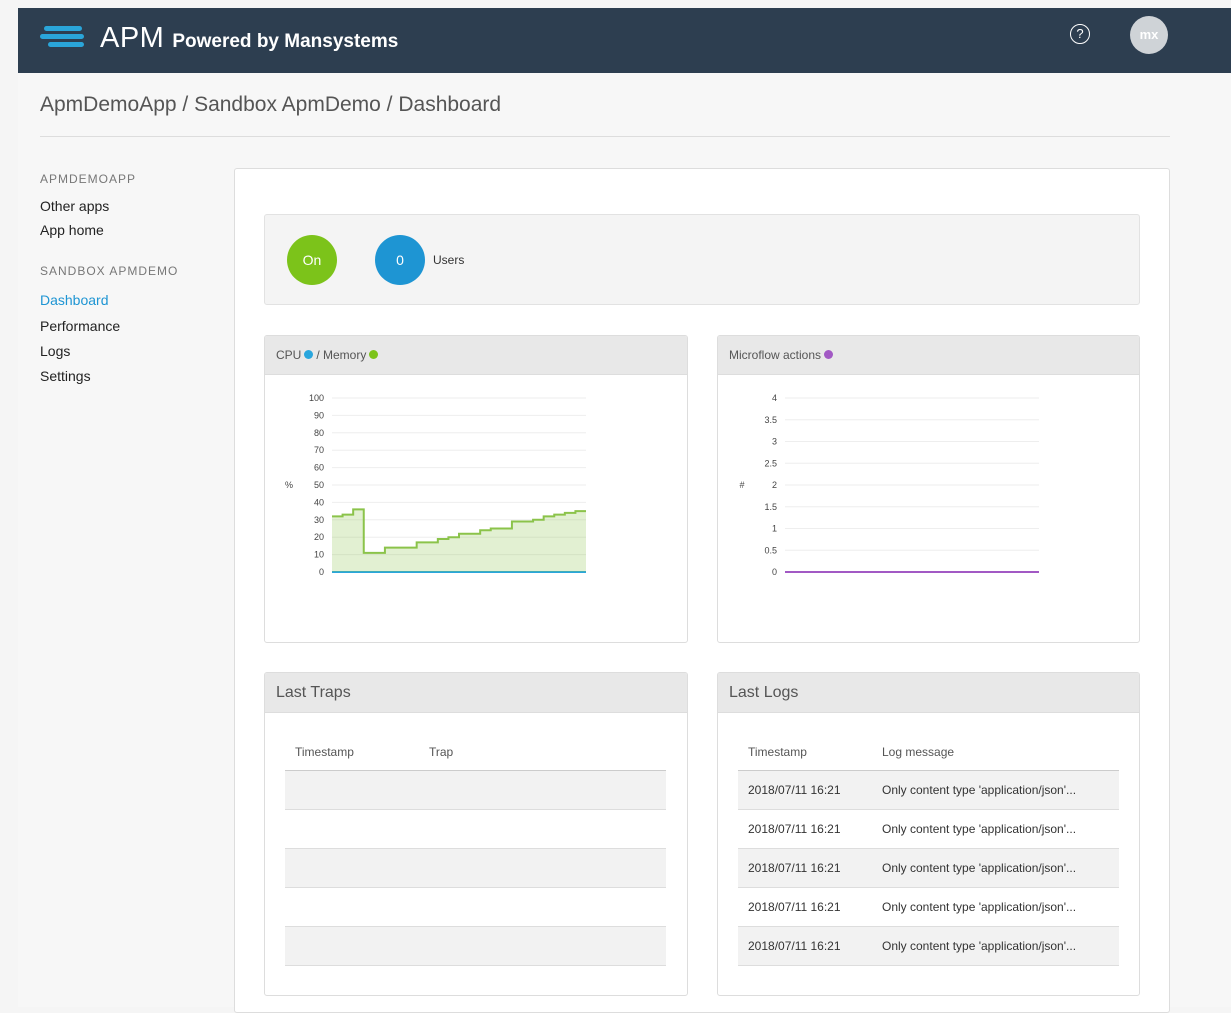  What do you see at coordinates (316, 398) in the screenshot?
I see `y-tick-label: 100` at bounding box center [316, 398].